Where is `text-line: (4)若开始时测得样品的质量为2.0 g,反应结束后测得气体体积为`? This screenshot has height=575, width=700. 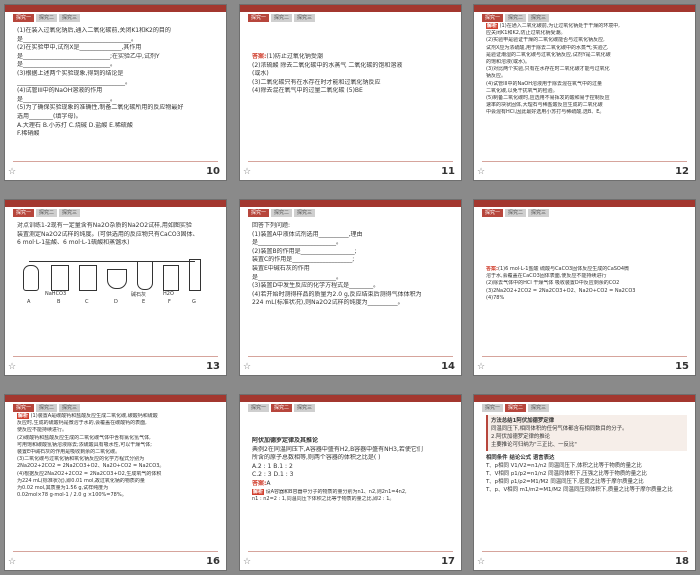 text-line: (4)若开始时测得样品的质量为2.0 g,反应结束后测得气体体积为 is located at coordinates (337, 294).